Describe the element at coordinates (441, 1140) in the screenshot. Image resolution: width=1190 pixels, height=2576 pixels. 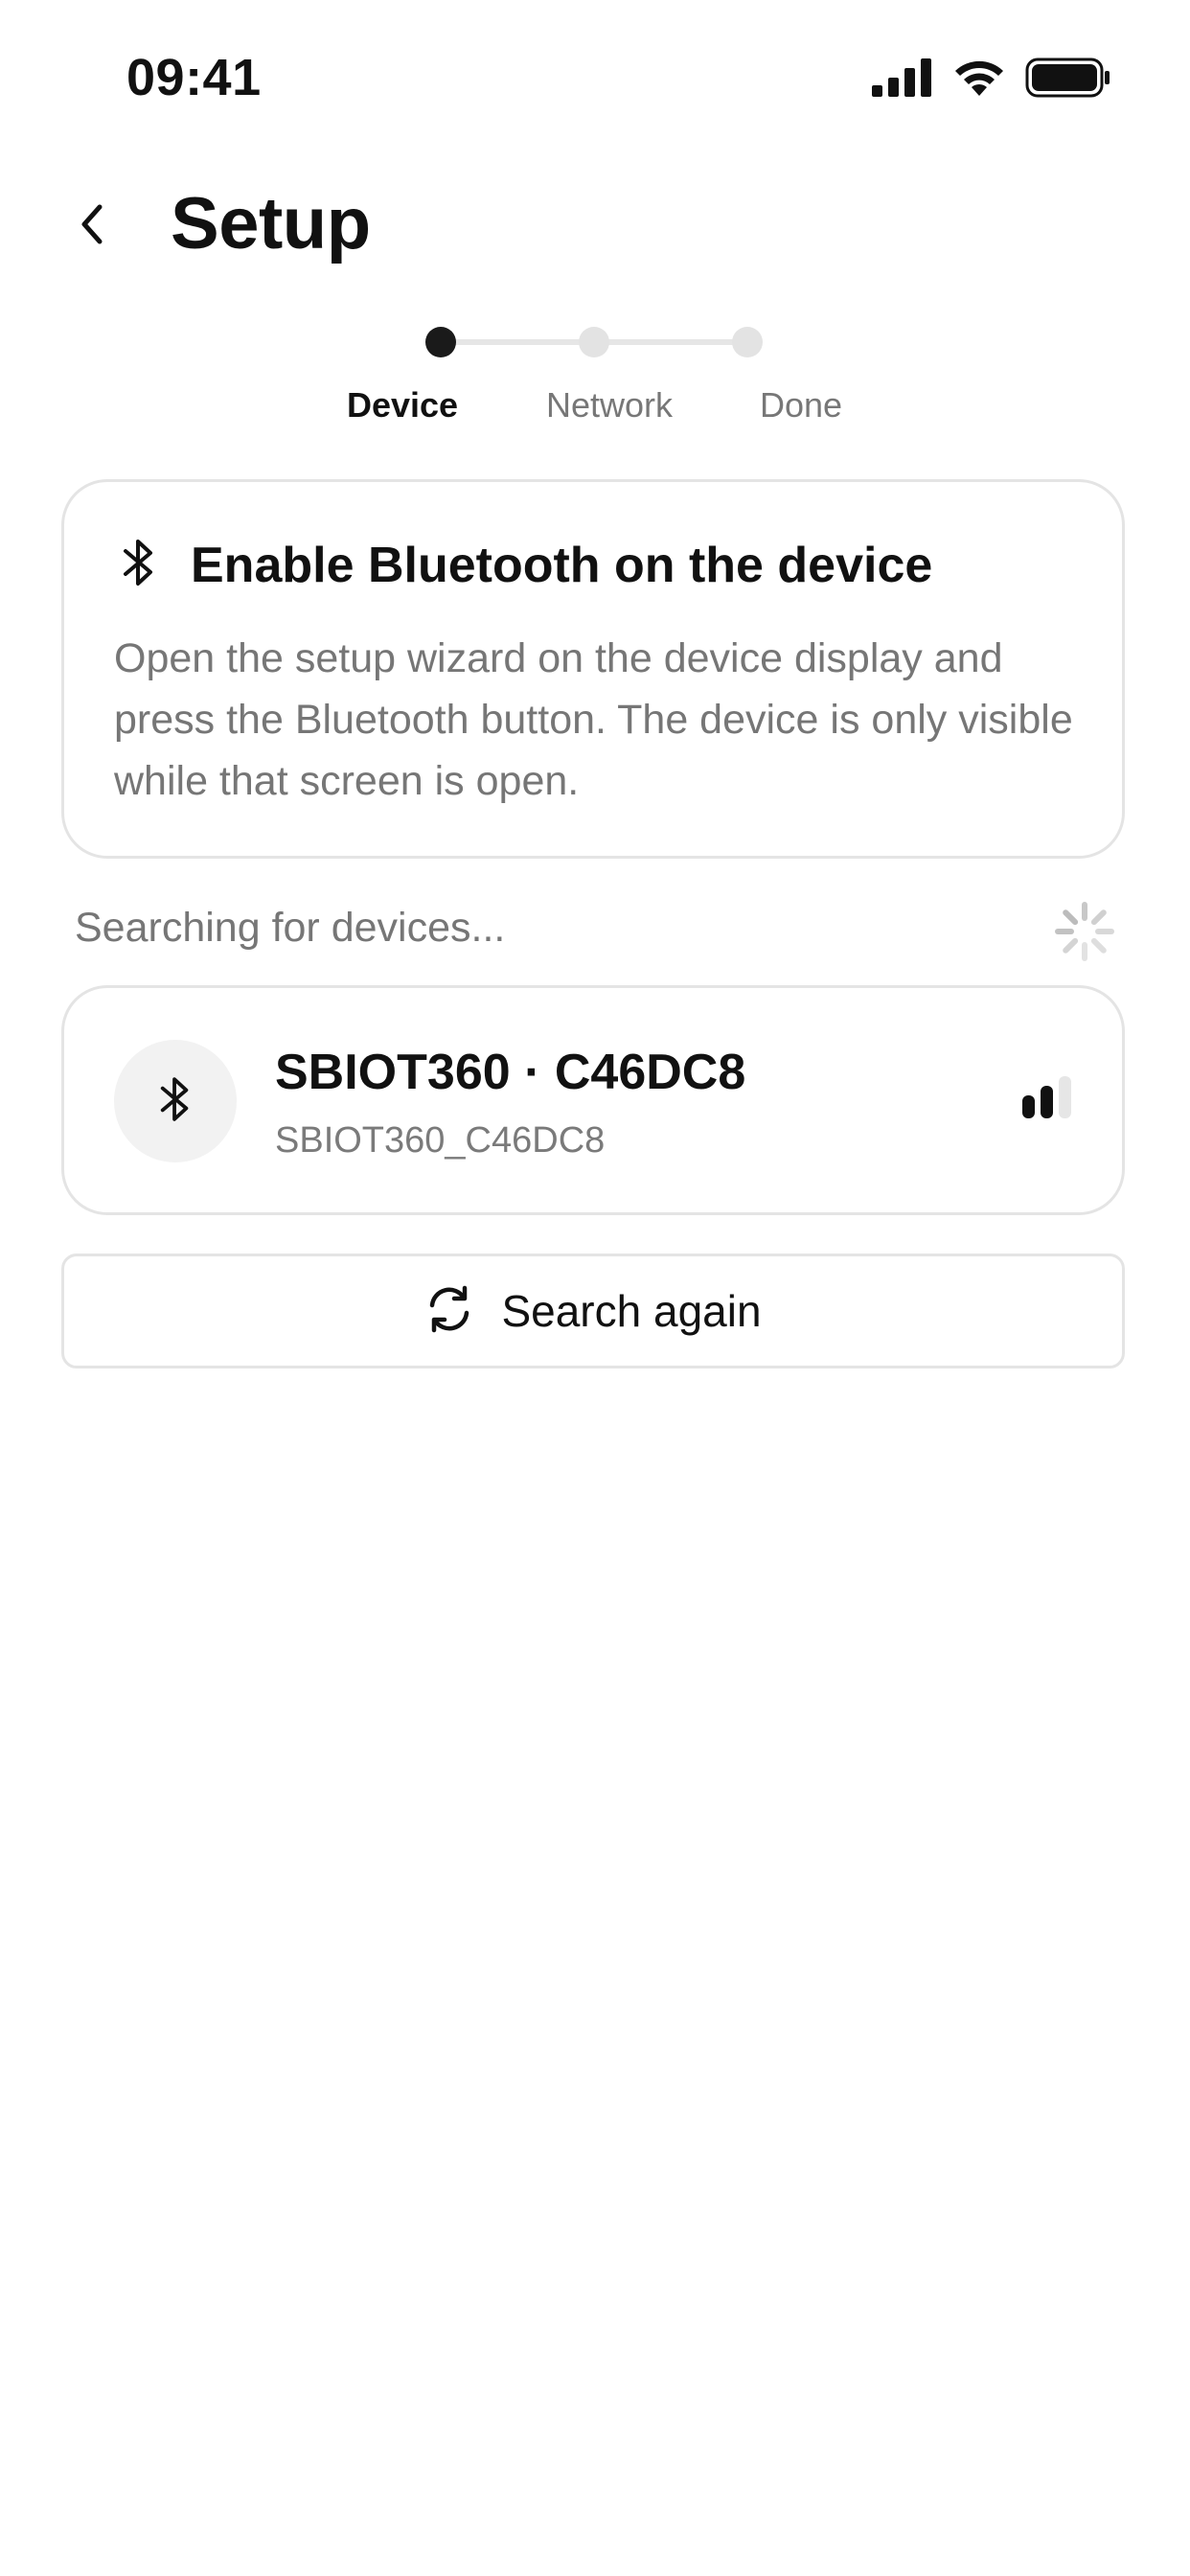
I see `device-identifier: SBIOT360_C46DC8` at that location.